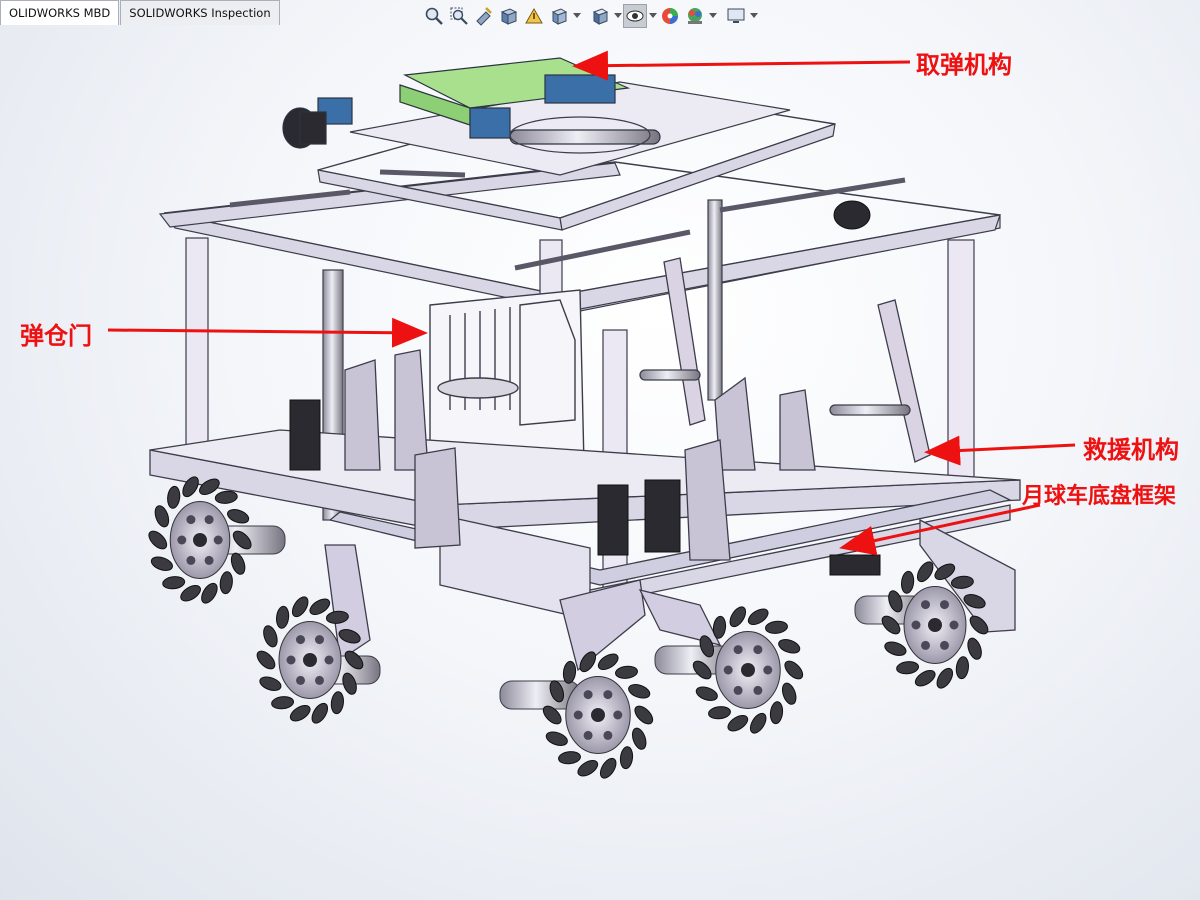 This screenshot has height=900, width=1200. Describe the element at coordinates (60, 12) in the screenshot. I see `tab-mbd: OLIDWORKS MBD` at that location.